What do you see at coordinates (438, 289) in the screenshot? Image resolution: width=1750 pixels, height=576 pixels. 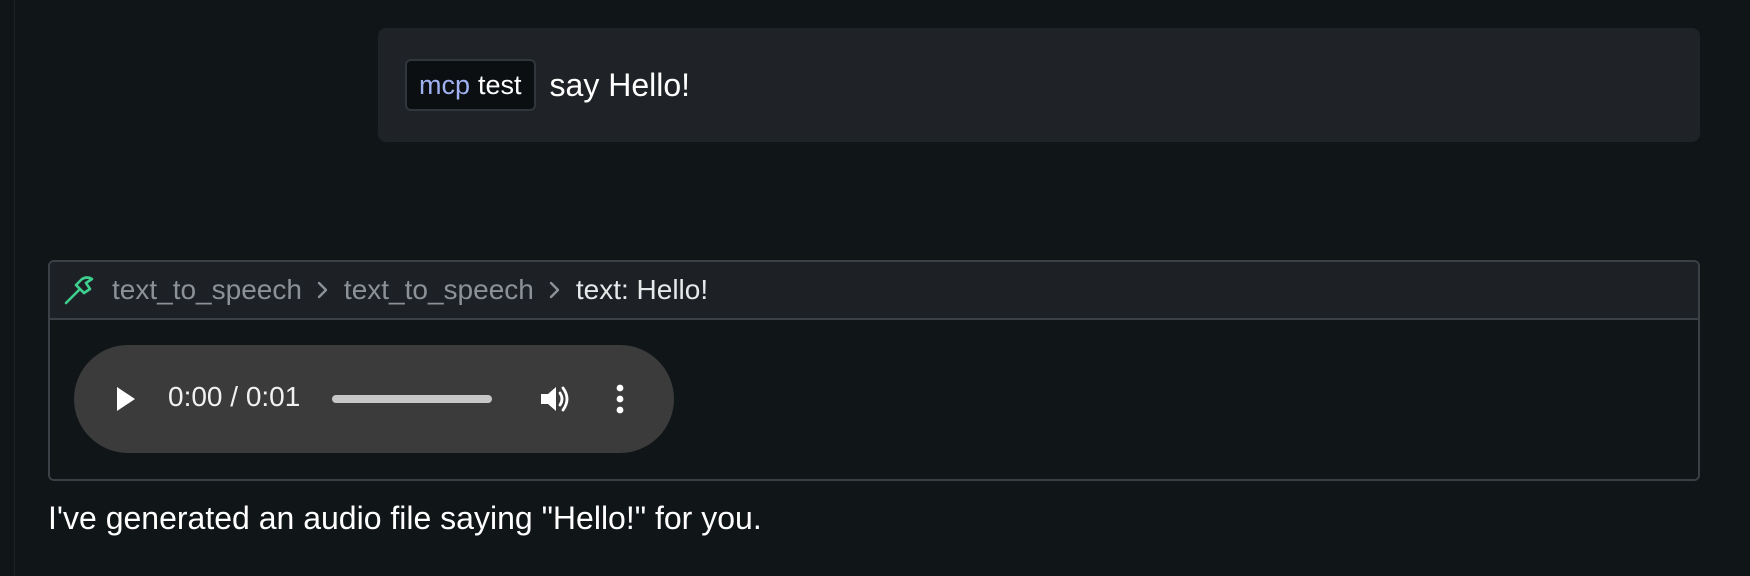 I see `breadcrumb-tool-name: text_to_speech` at bounding box center [438, 289].